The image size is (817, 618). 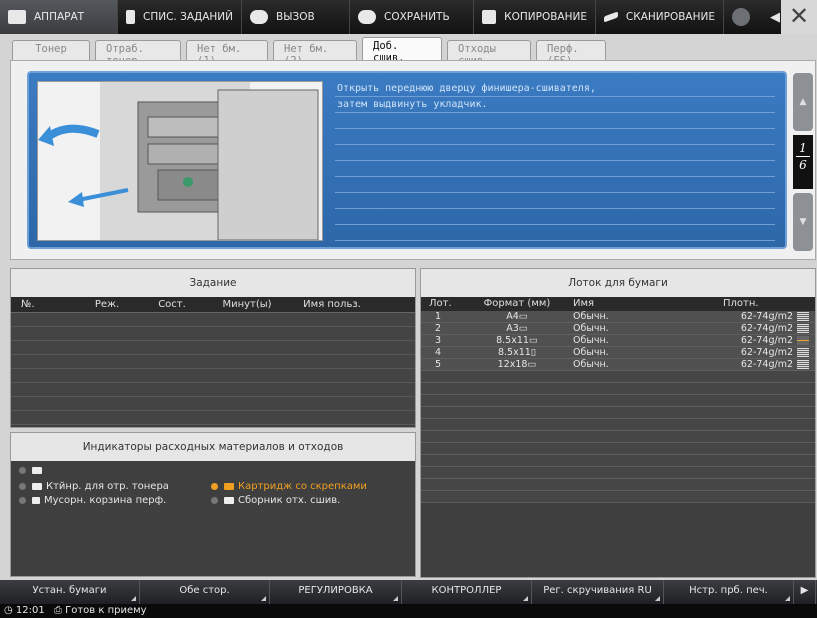 I want to click on paper-setting-button: Устан. бумаги, so click(x=70, y=592).